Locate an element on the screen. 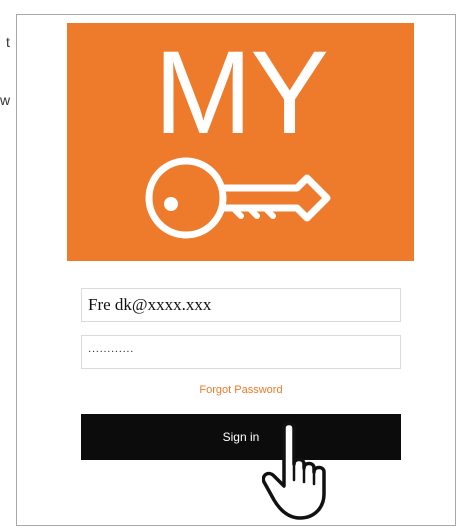 This screenshot has width=469, height=530. background-text-fragment: t is located at coordinates (8, 42).